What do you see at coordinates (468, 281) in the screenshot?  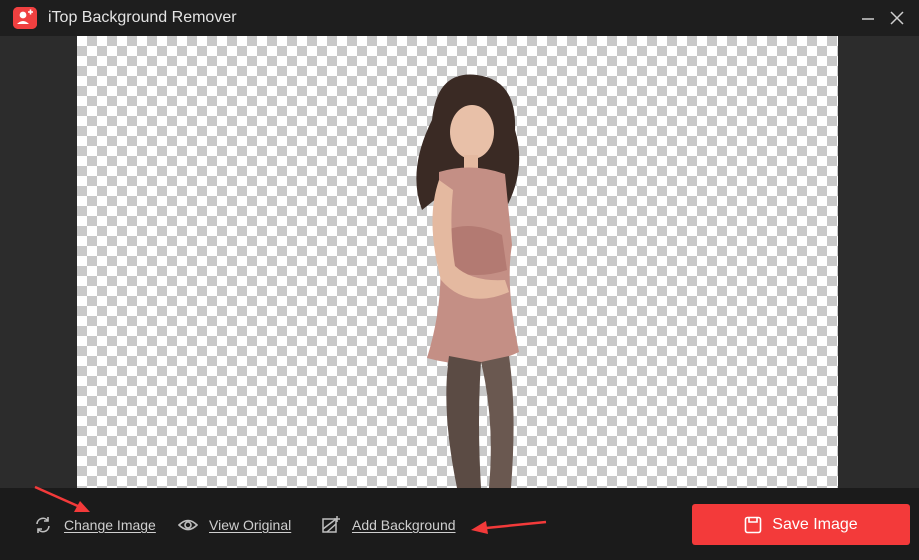 I see `cutout-image` at bounding box center [468, 281].